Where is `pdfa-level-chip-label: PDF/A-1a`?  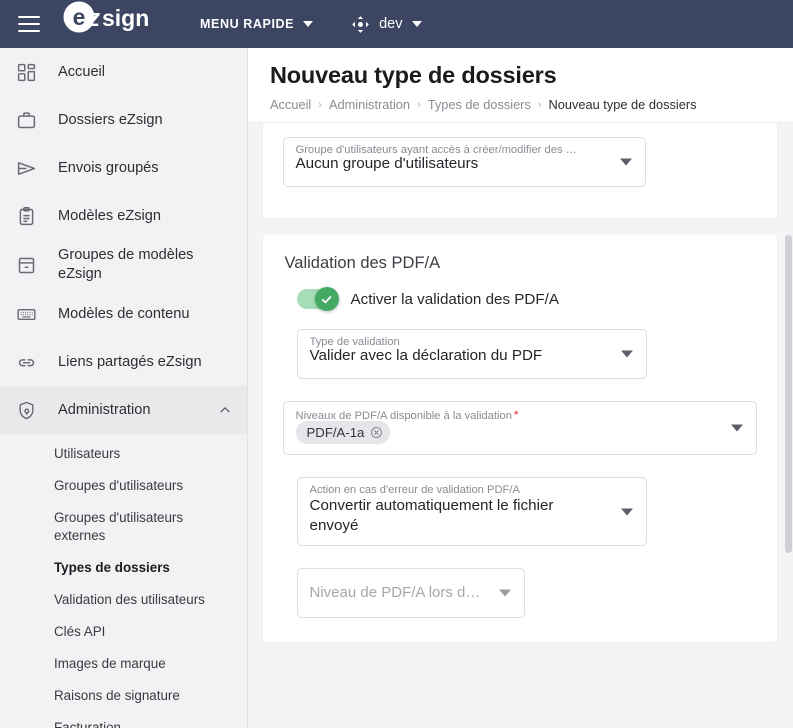
pdfa-level-chip-label: PDF/A-1a is located at coordinates (335, 432).